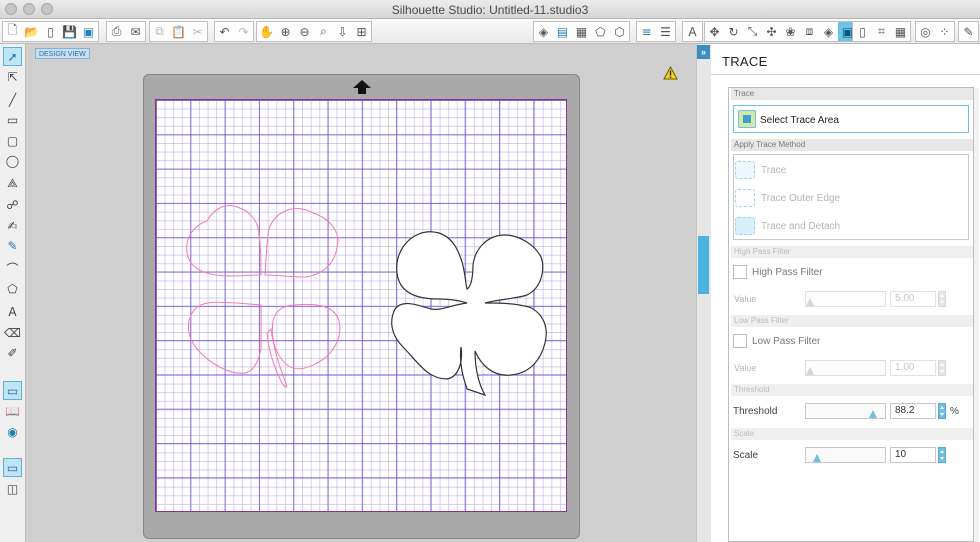  I want to click on low-pass-slider, so click(845, 368).